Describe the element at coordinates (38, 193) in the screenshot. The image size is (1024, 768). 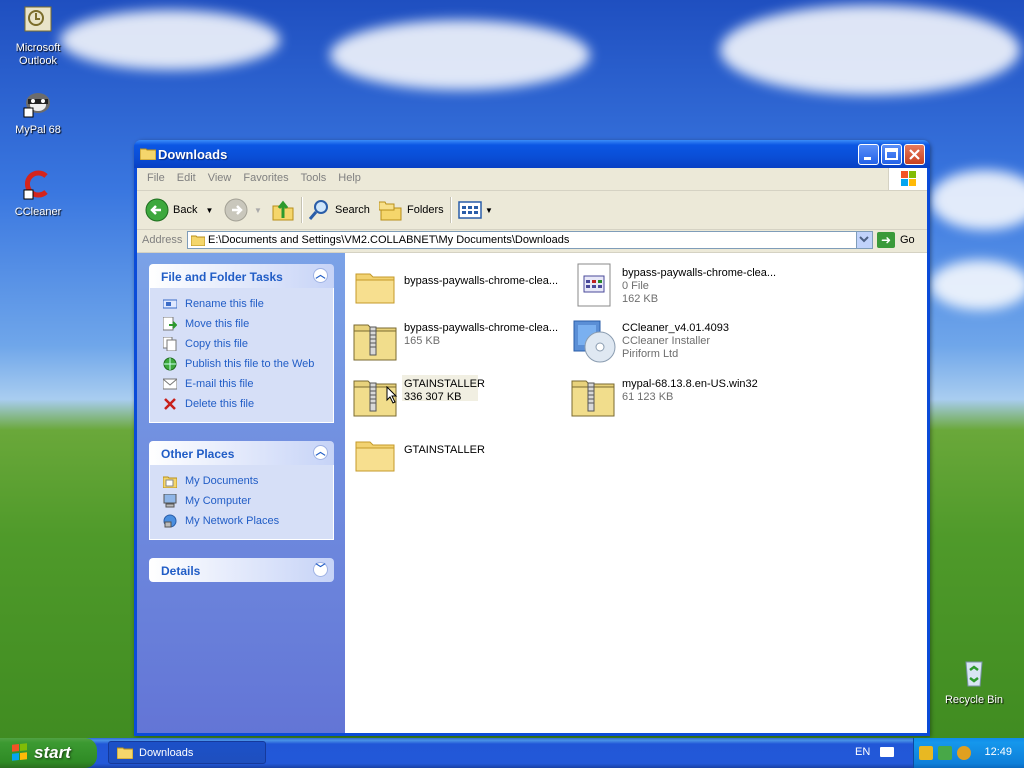
I see `desktop-icon-ccleaner: CCleaner` at that location.